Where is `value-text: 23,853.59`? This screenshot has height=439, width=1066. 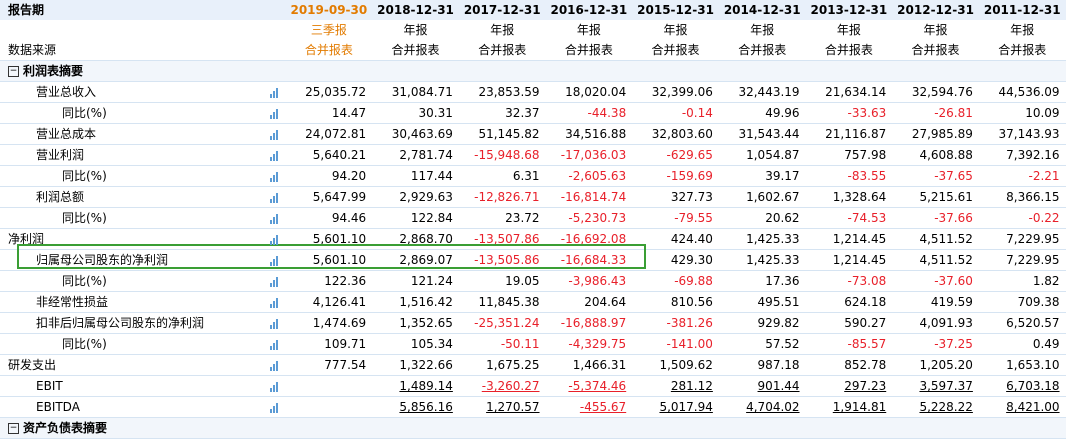
value-text: 23,853.59 is located at coordinates (508, 92).